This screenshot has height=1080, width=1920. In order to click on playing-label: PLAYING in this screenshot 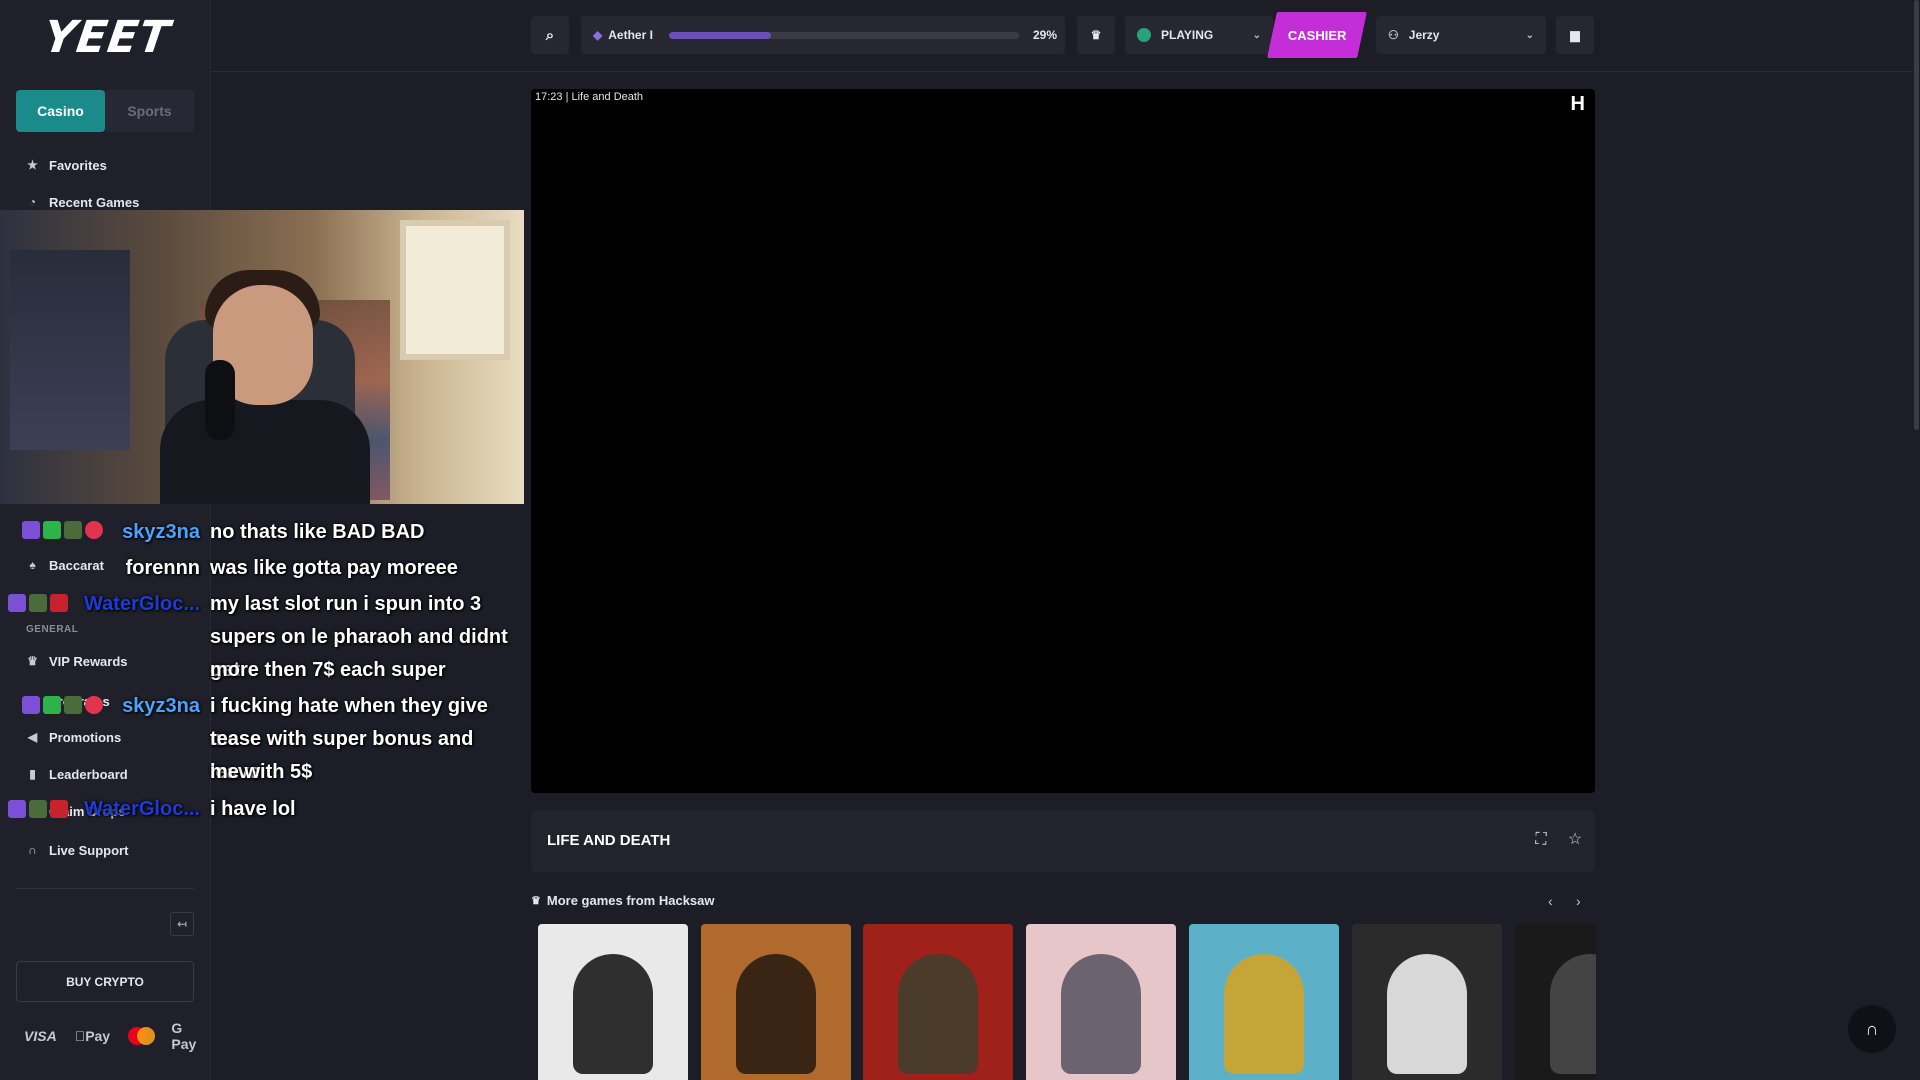, I will do `click(1187, 35)`.